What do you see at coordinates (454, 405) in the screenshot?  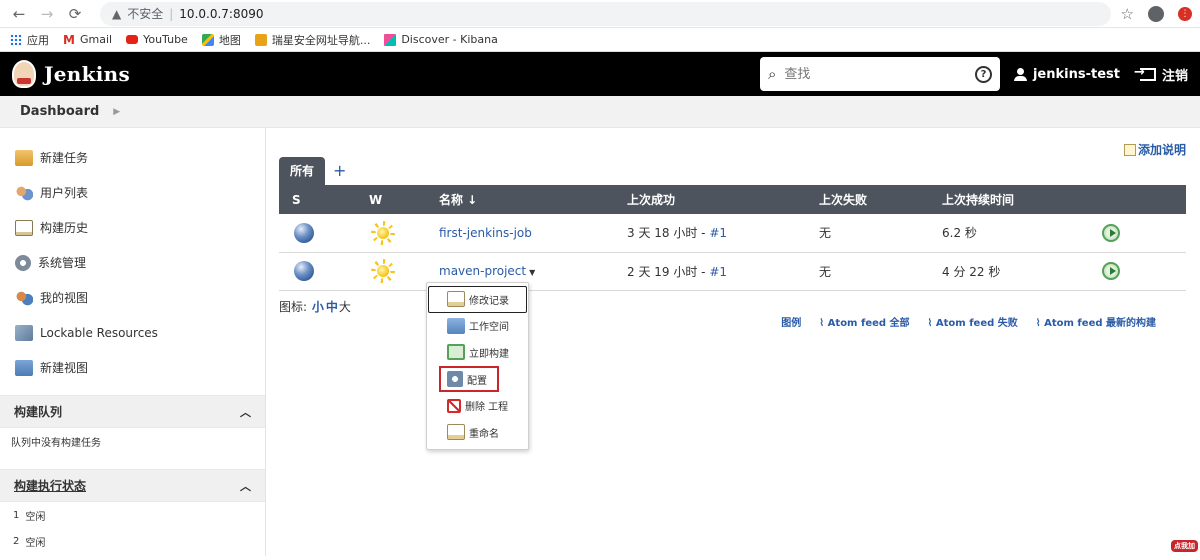 I see `delete-icon` at bounding box center [454, 405].